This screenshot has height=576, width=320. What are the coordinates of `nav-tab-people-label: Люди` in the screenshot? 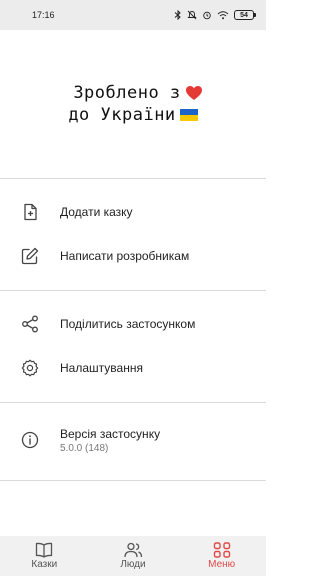 It's located at (133, 564).